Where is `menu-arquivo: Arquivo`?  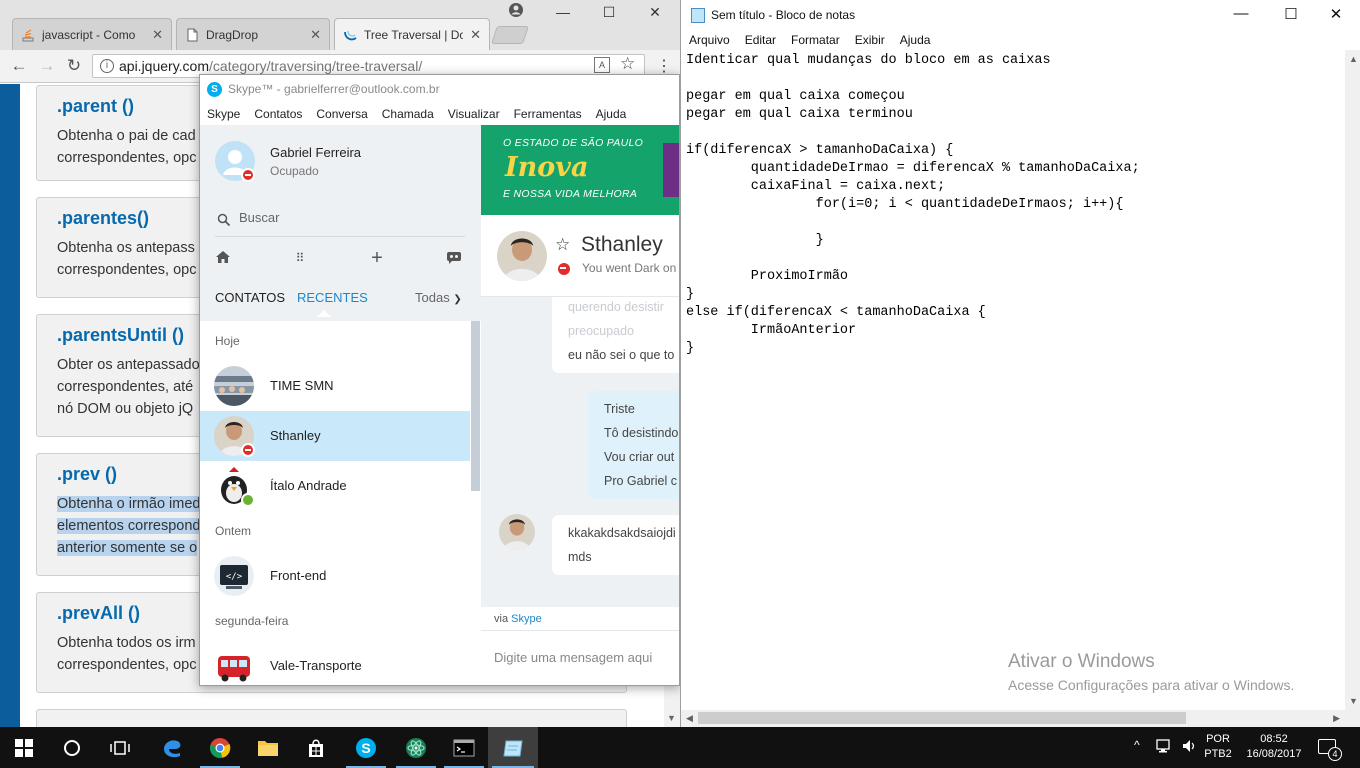 menu-arquivo: Arquivo is located at coordinates (709, 40).